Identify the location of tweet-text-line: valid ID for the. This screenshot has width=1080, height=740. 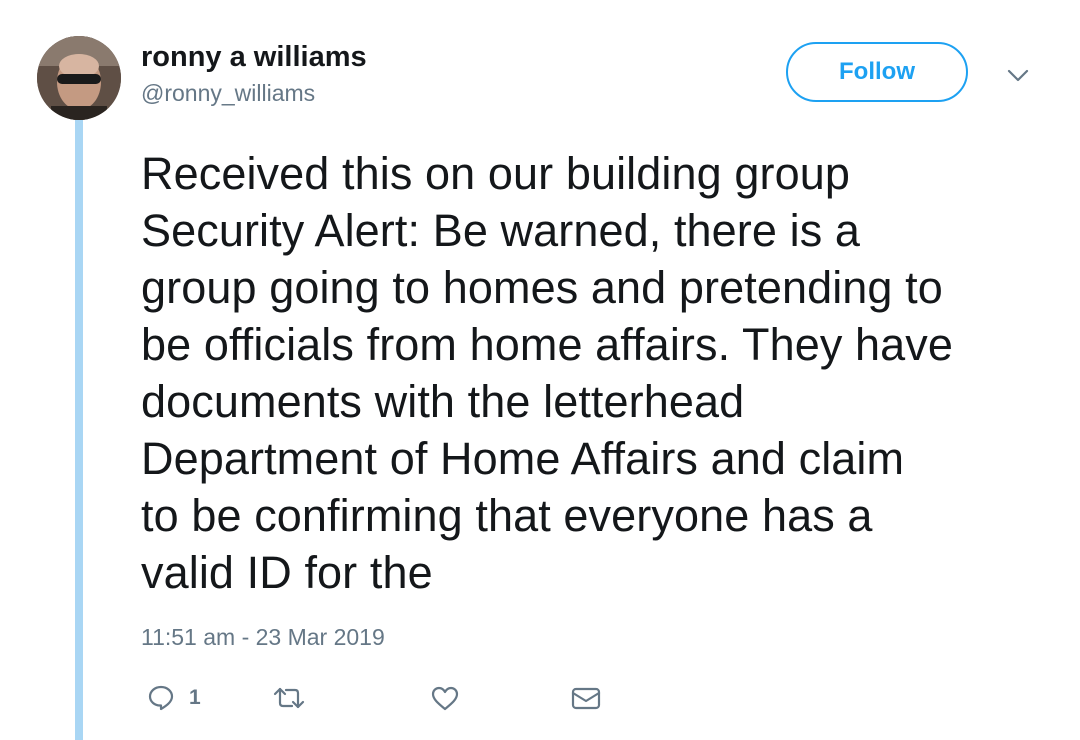
(287, 572).